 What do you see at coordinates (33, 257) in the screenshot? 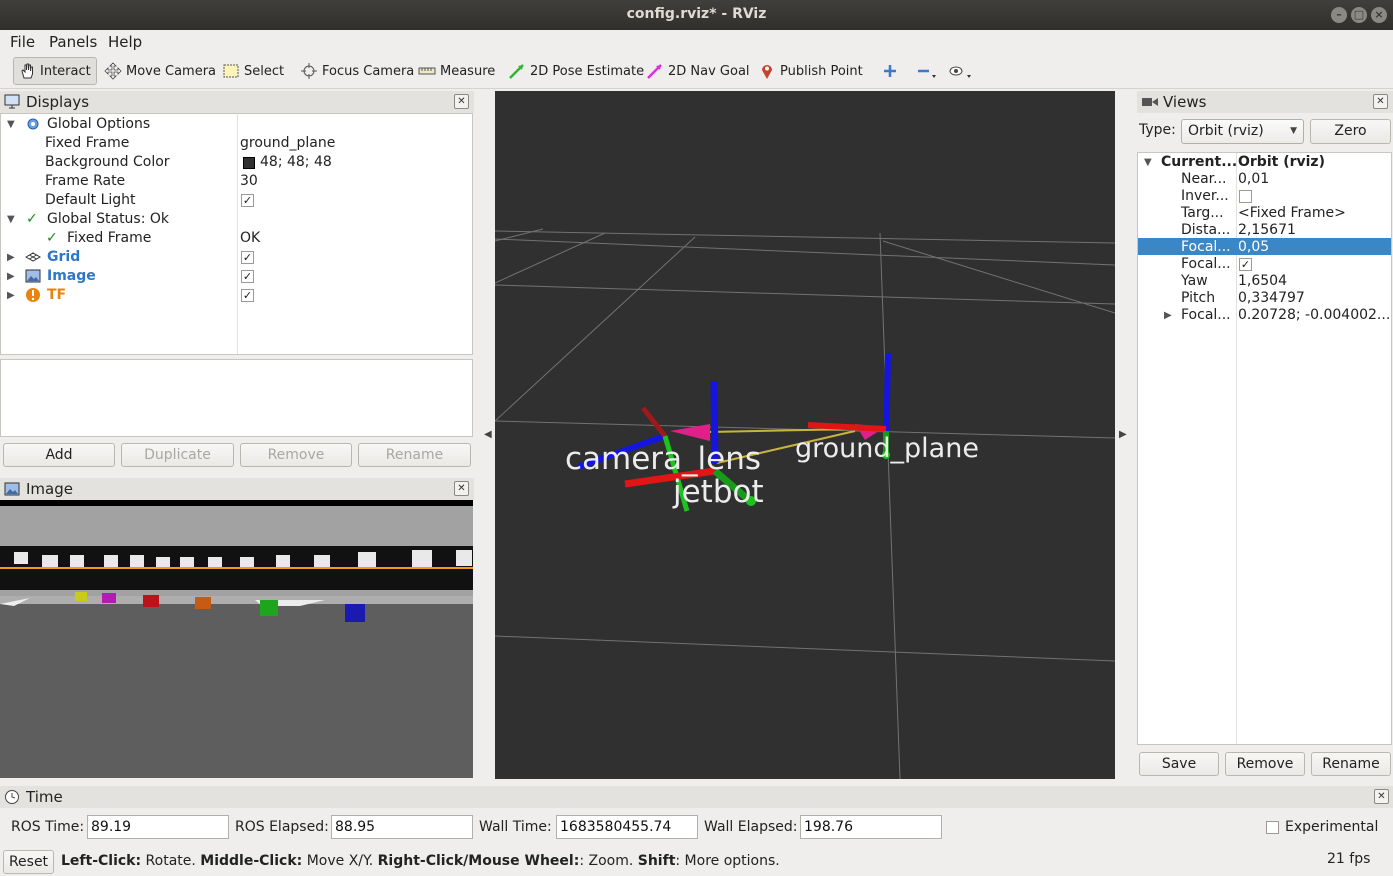
I see `grid-icon` at bounding box center [33, 257].